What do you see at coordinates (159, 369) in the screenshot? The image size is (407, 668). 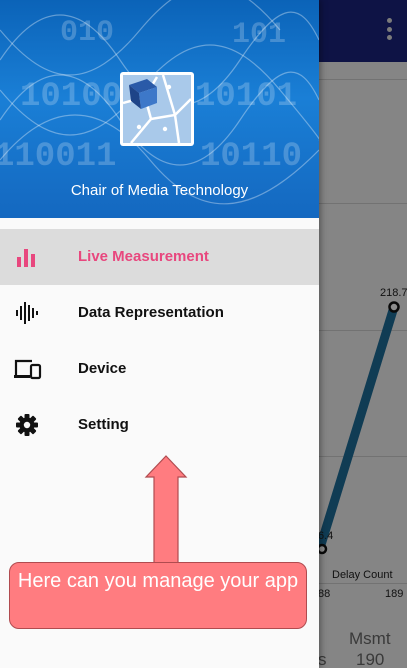 I see `nav-item-device: Device` at bounding box center [159, 369].